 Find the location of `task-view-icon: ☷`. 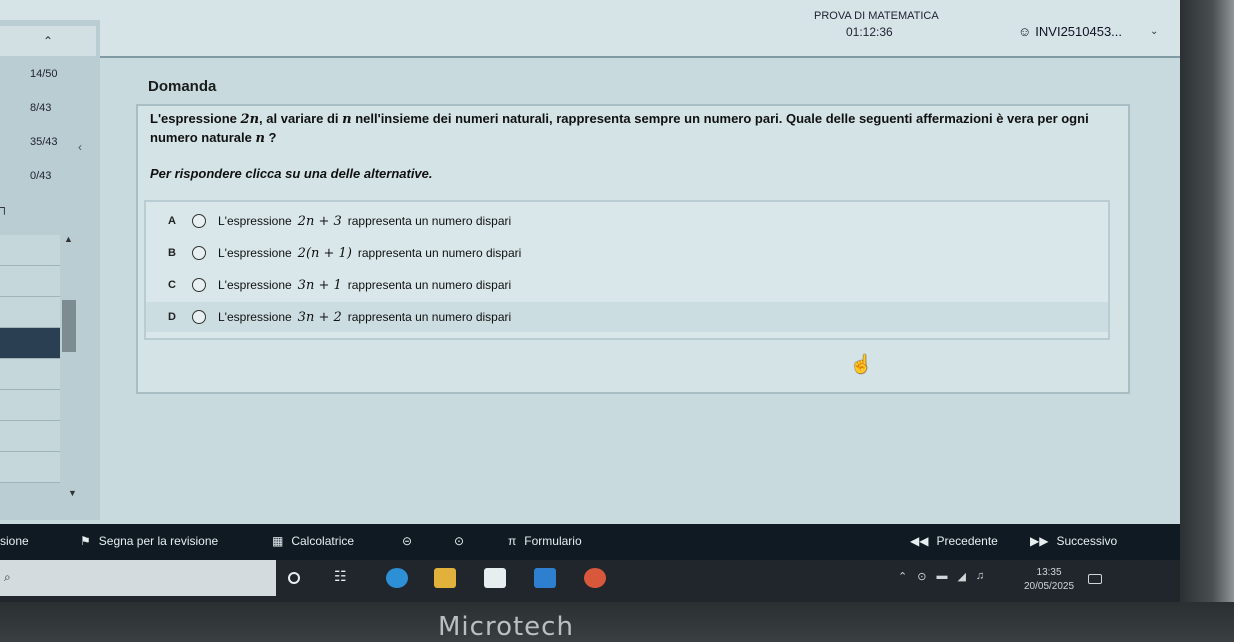

task-view-icon: ☷ is located at coordinates (345, 578).